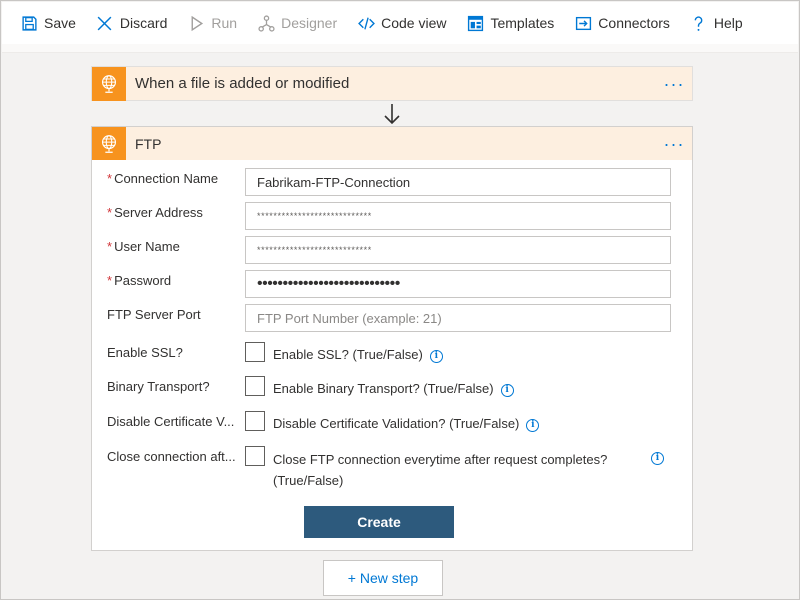  I want to click on connection-name-label: * Connection Name, so click(163, 178).